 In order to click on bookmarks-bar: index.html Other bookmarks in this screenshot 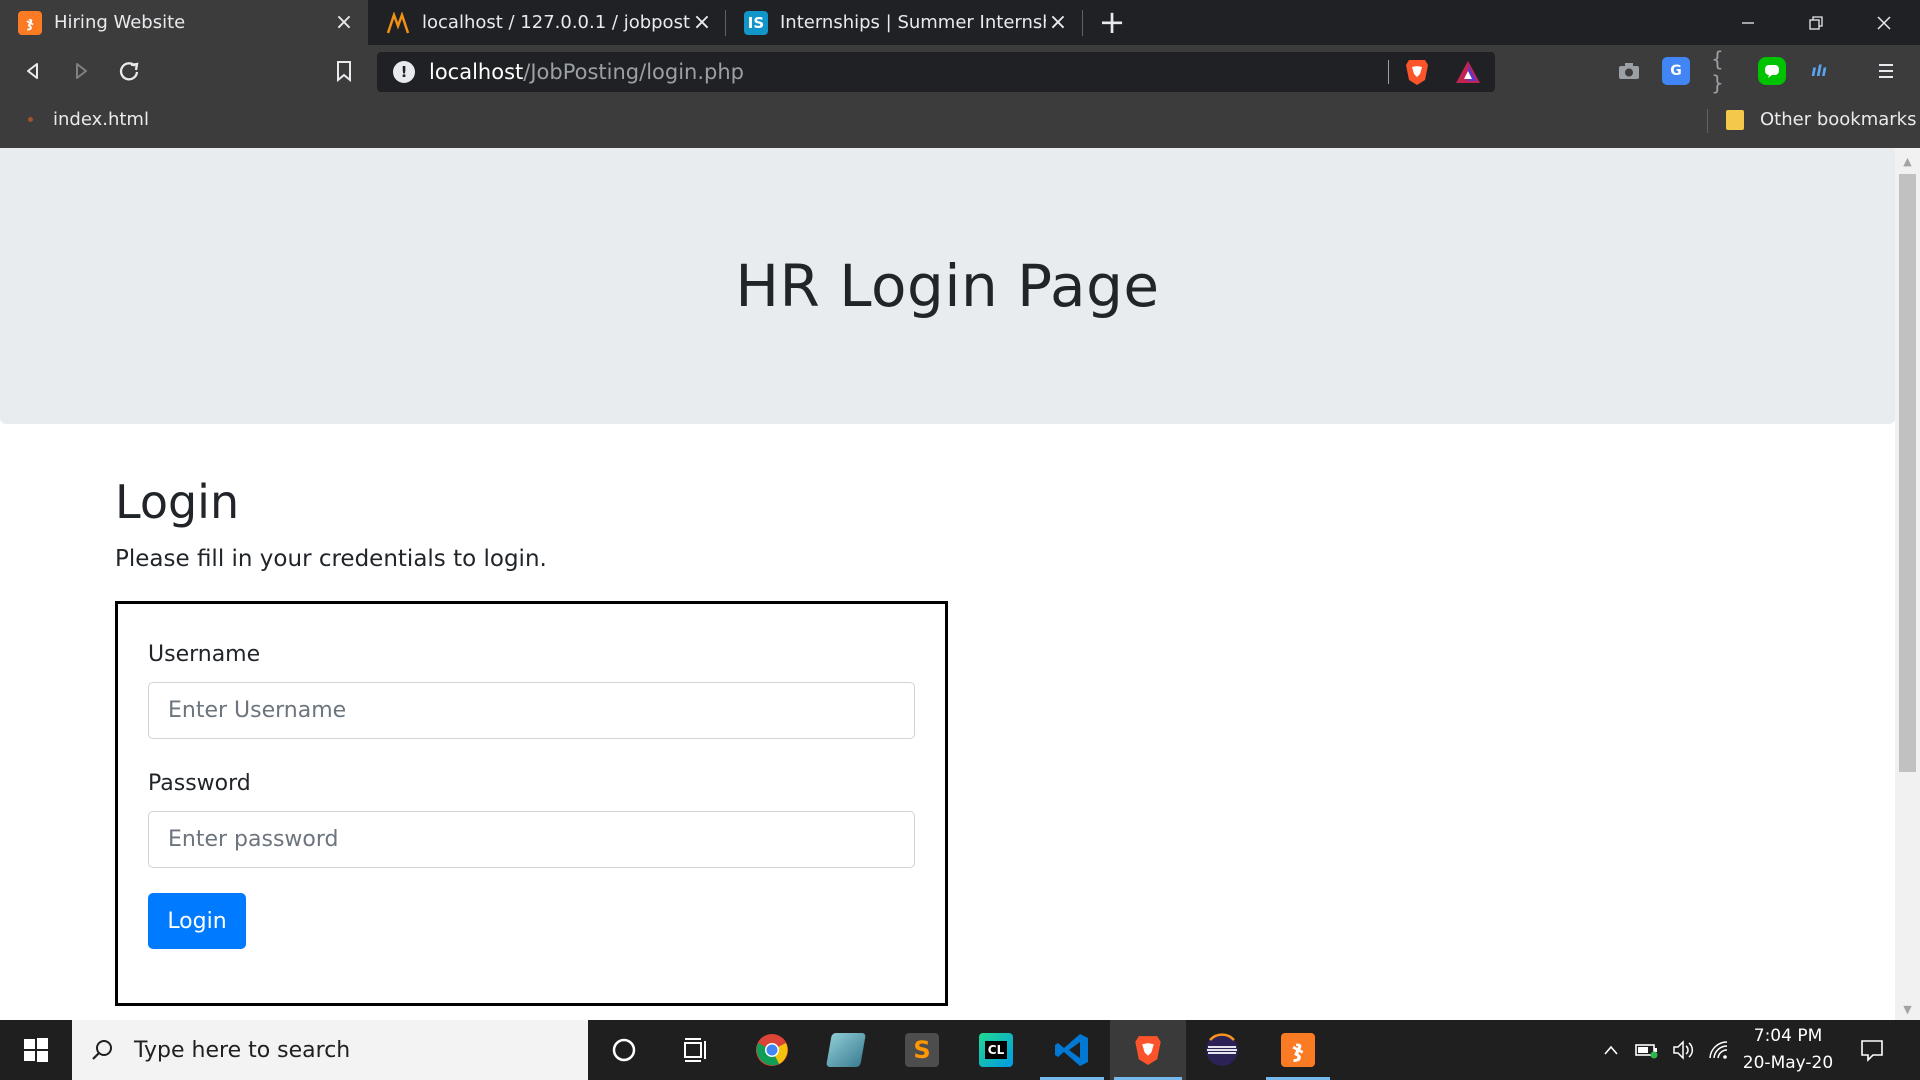, I will do `click(960, 122)`.